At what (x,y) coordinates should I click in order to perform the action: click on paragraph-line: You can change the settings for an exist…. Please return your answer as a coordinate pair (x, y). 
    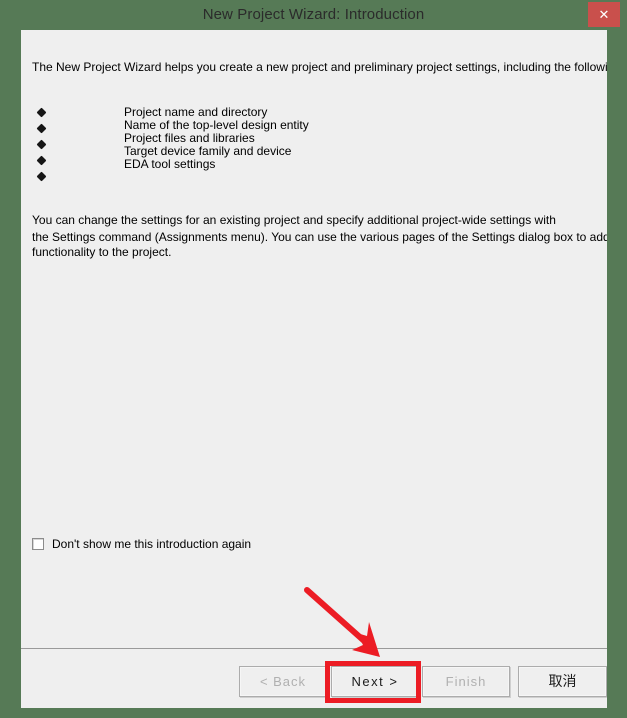
    Looking at the image, I should click on (294, 220).